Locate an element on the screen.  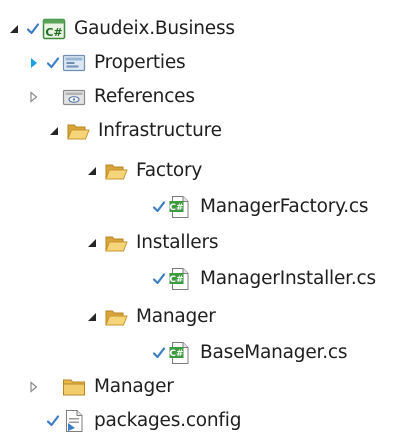
tree-item-label: packages.config is located at coordinates (168, 420).